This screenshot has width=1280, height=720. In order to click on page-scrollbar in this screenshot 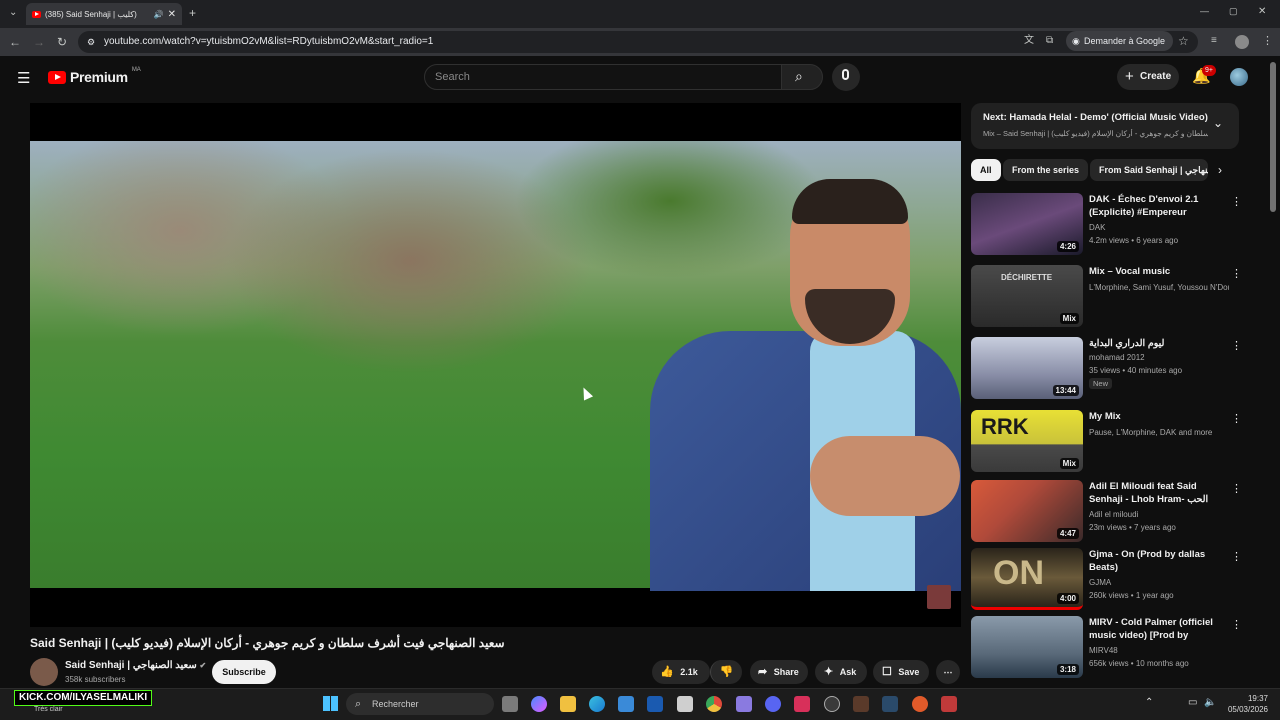, I will do `click(1273, 137)`.